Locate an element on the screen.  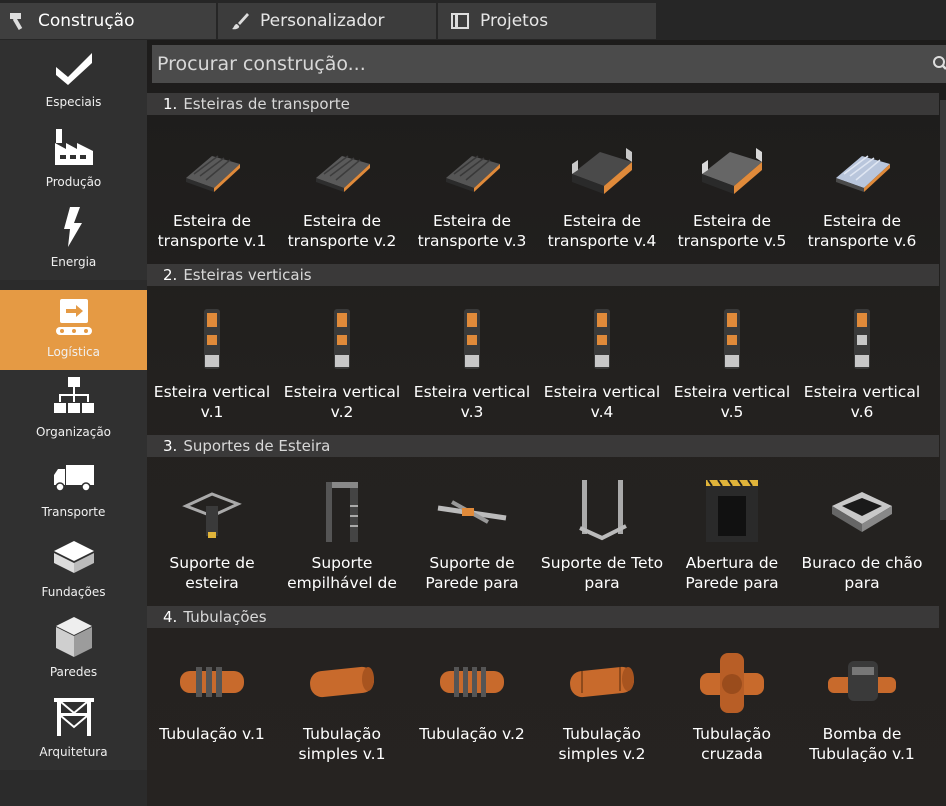
section-title: Esteiras verticais is located at coordinates (247, 275).